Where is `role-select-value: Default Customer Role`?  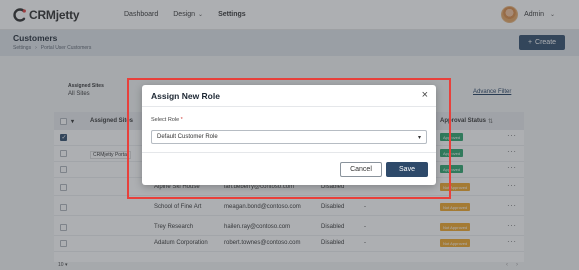 role-select-value: Default Customer Role is located at coordinates (187, 137).